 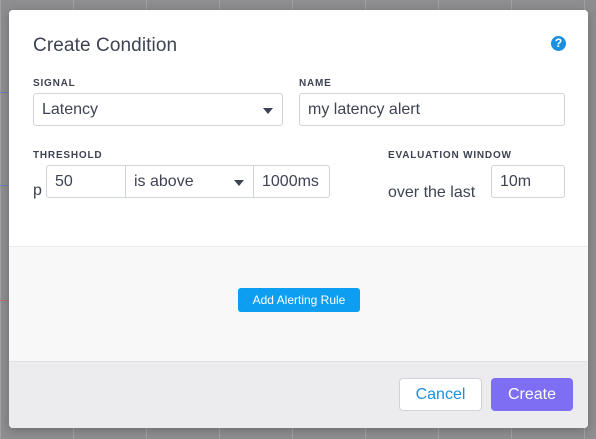 What do you see at coordinates (299, 300) in the screenshot?
I see `add-alerting-rule-button: Add Alerting Rule` at bounding box center [299, 300].